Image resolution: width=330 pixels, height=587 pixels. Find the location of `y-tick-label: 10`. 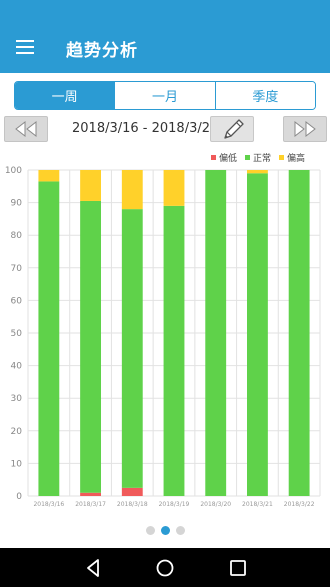

y-tick-label: 10 is located at coordinates (17, 464).